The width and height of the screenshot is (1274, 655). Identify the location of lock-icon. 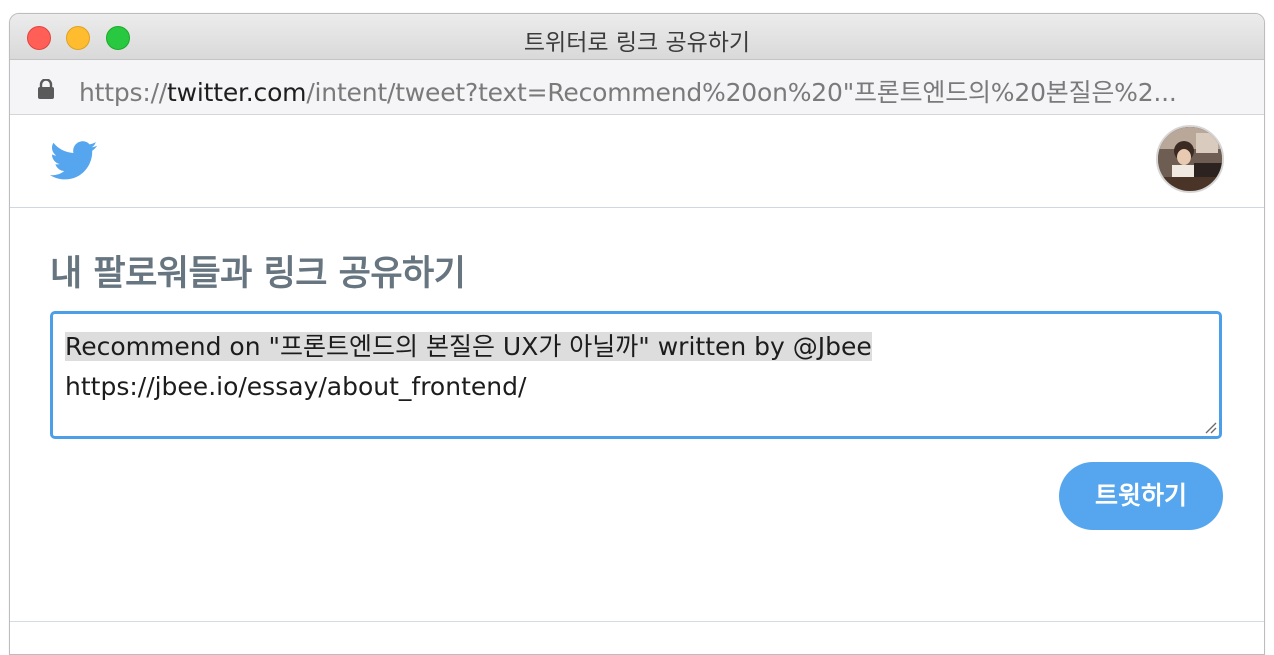
(46, 89).